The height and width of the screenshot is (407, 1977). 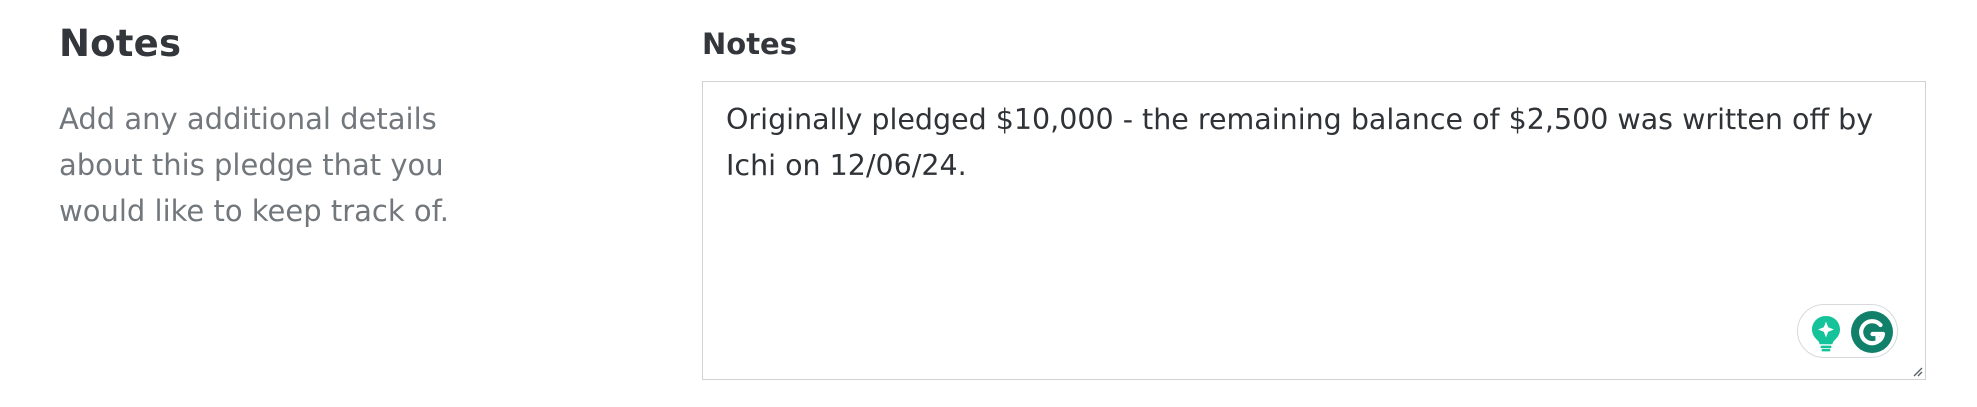 I want to click on section-title: Notes, so click(x=120, y=43).